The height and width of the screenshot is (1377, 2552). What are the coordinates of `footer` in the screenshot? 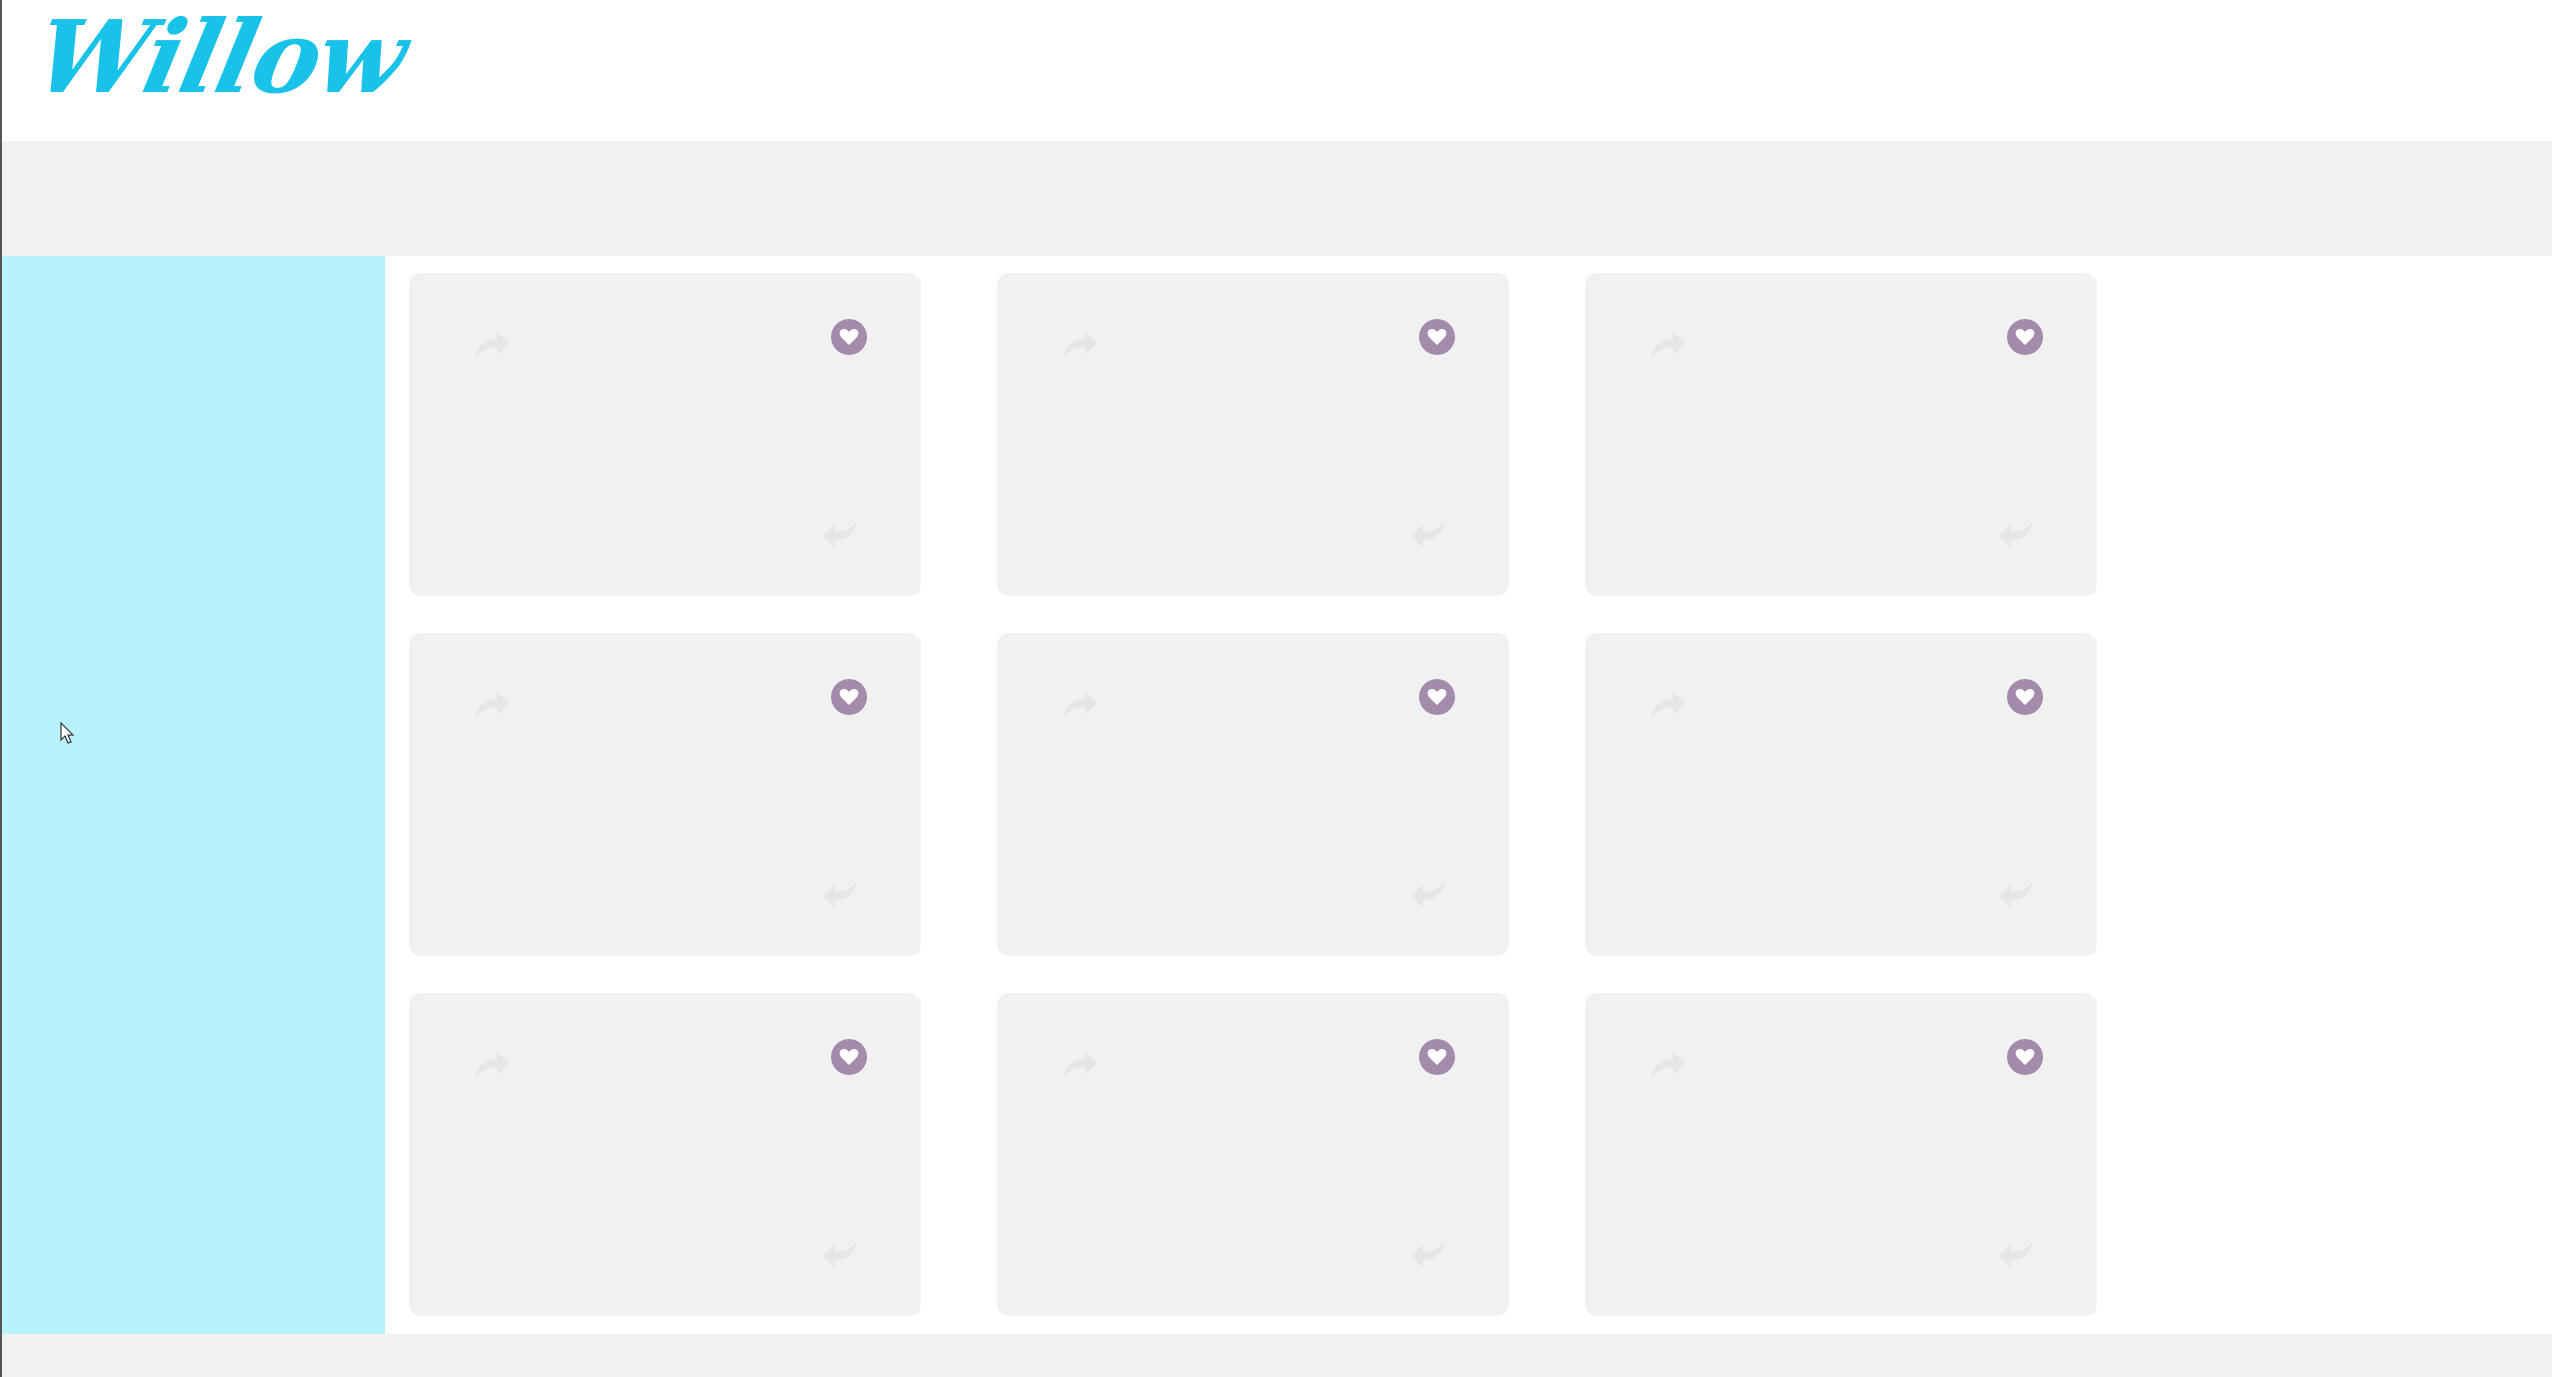 It's located at (1276, 1355).